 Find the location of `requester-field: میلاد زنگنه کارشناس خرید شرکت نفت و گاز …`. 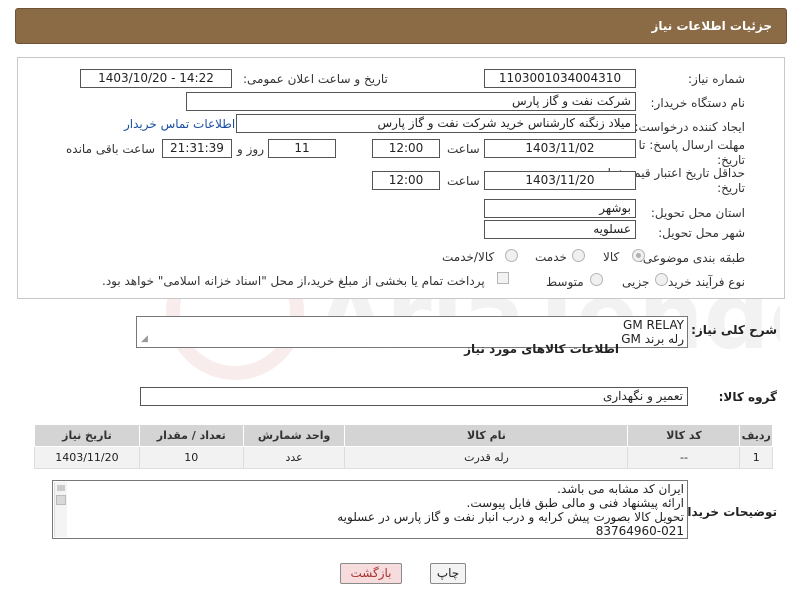

requester-field: میلاد زنگنه کارشناس خرید شرکت نفت و گاز … is located at coordinates (436, 123).